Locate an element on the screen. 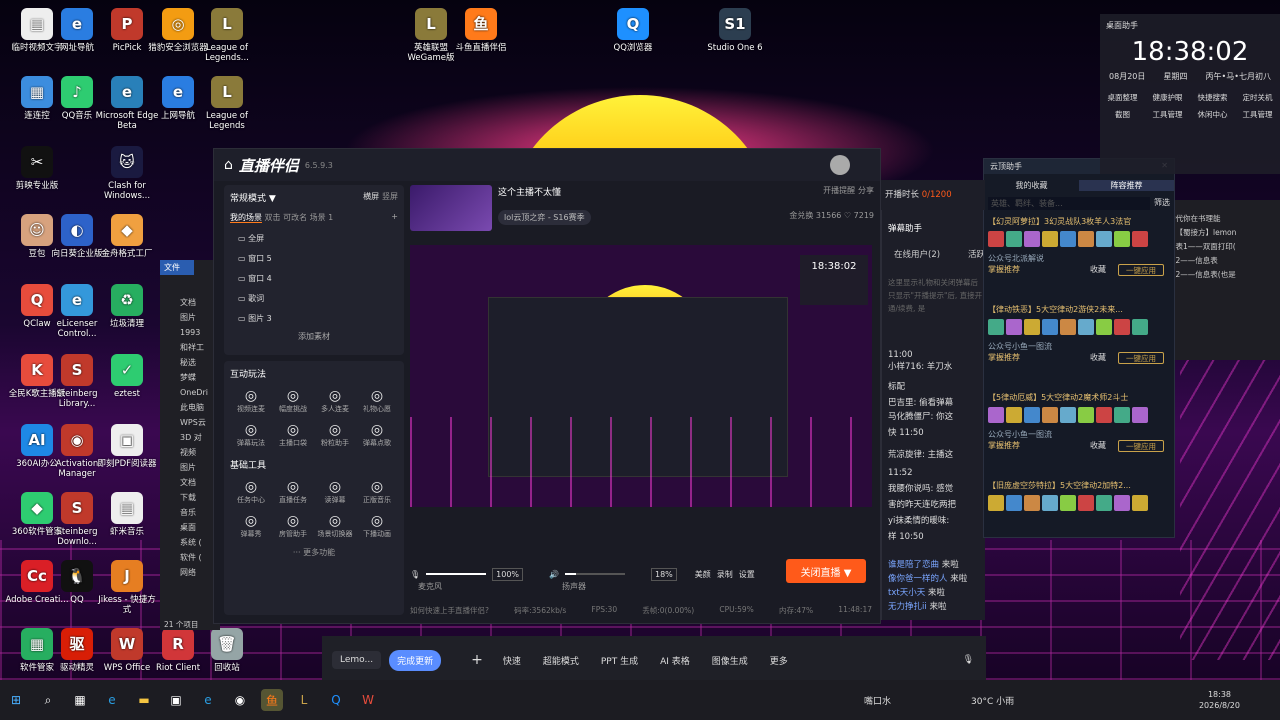 Image resolution: width=1280 pixels, height=720 pixels. follow-reminder: 开播提醒 is located at coordinates (839, 190).